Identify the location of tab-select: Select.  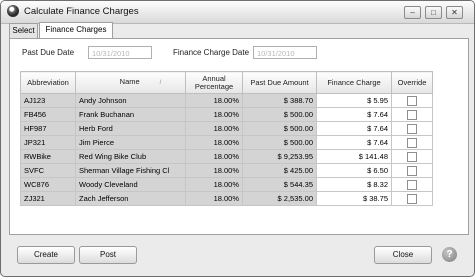
(23, 30).